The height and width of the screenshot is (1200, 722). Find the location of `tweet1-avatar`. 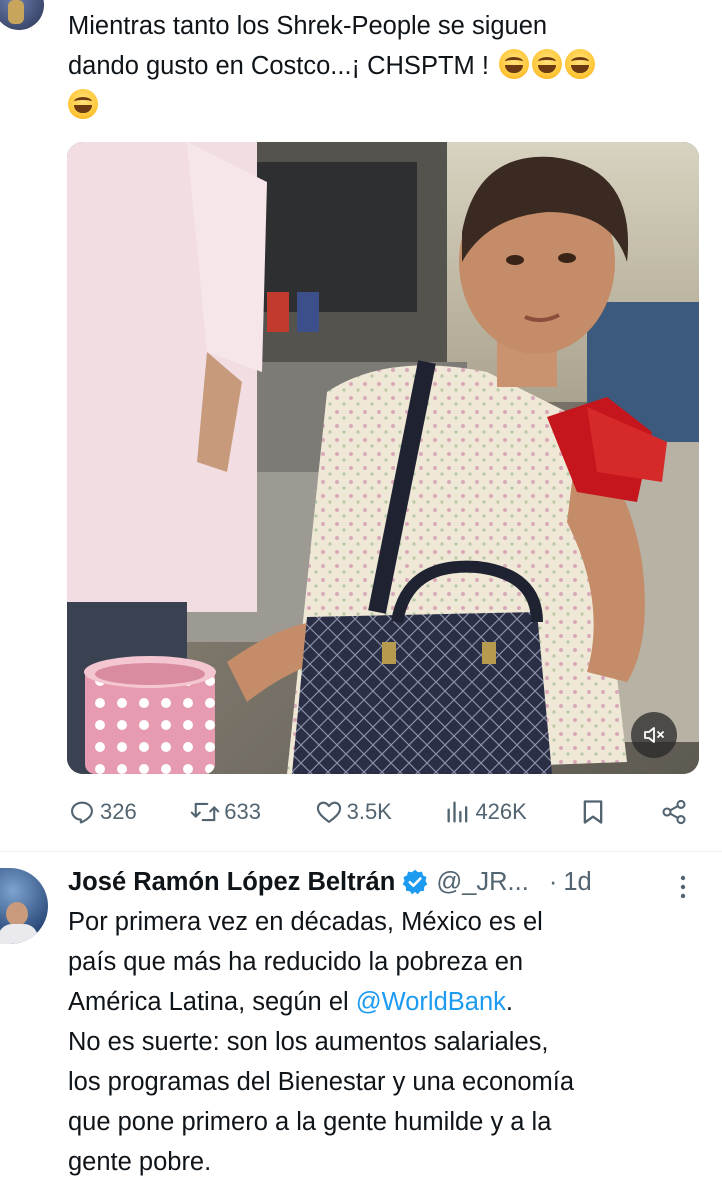

tweet1-avatar is located at coordinates (22, 15).